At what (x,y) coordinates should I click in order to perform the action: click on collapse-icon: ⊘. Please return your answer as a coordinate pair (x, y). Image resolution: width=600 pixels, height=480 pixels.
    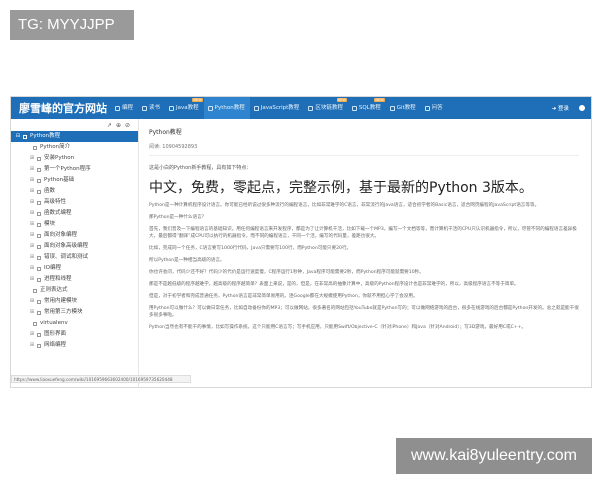
    Looking at the image, I should click on (127, 125).